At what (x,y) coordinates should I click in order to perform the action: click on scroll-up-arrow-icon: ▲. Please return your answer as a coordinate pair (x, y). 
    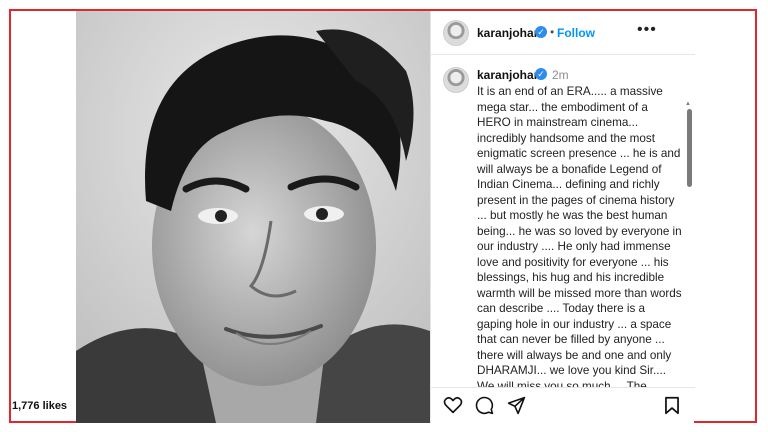
    Looking at the image, I should click on (688, 104).